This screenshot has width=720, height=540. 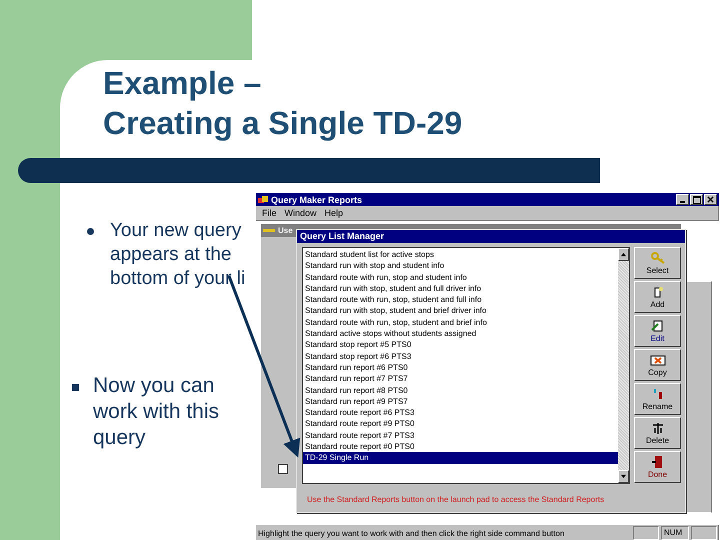 What do you see at coordinates (412, 533) in the screenshot?
I see `status-text: Highlight the query you want to work with and then click the right side command button` at bounding box center [412, 533].